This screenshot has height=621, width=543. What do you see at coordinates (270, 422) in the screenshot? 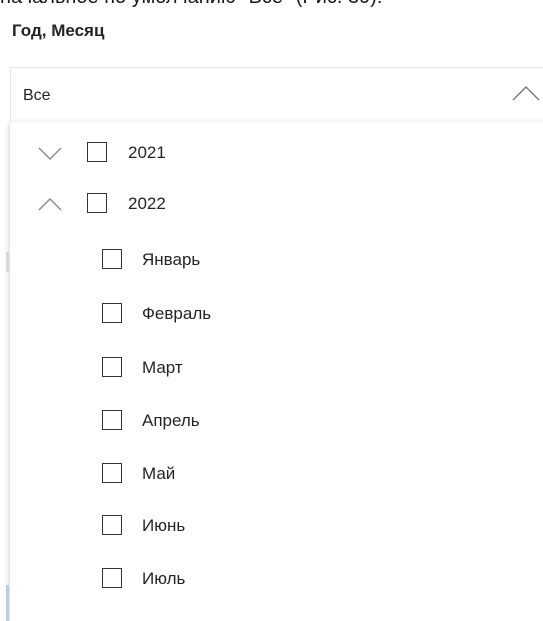
I see `tree-item-month: Апрель` at bounding box center [270, 422].